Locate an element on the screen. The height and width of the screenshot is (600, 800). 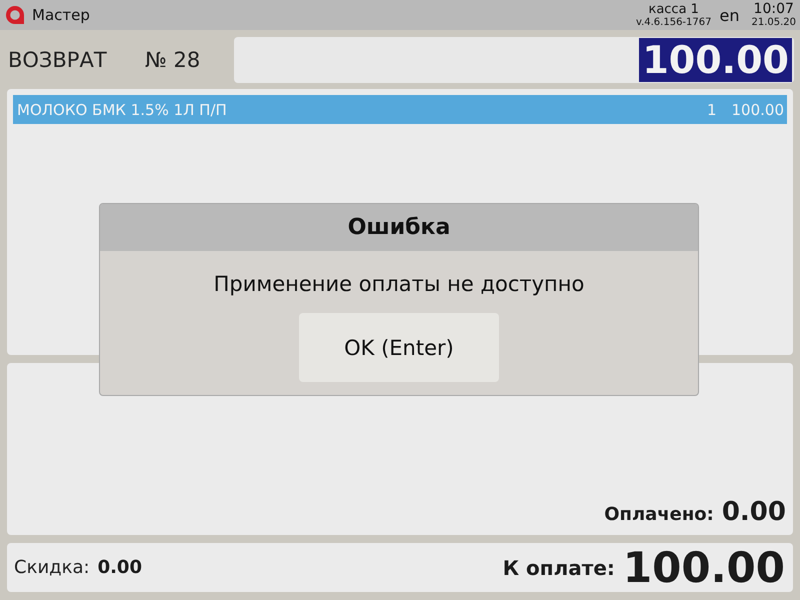
dialog-title: Ошибка is located at coordinates (399, 227).